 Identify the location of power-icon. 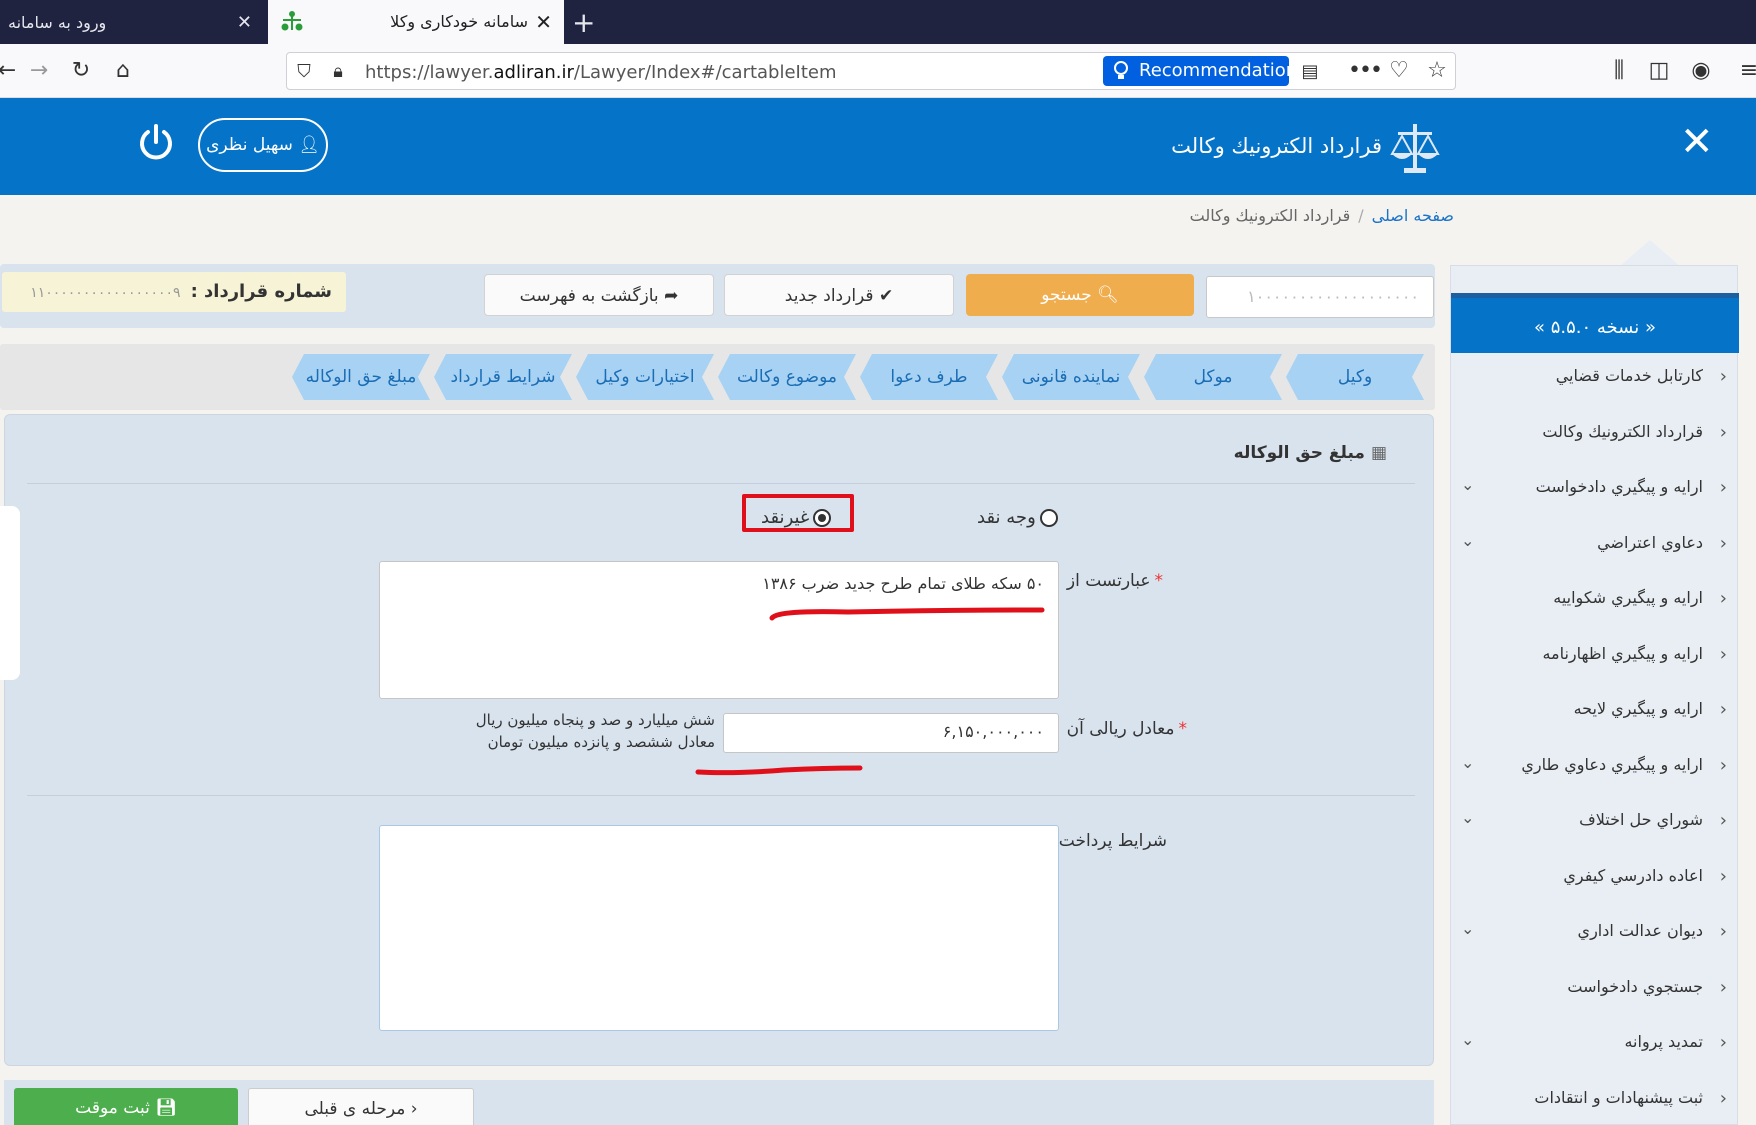
(156, 142).